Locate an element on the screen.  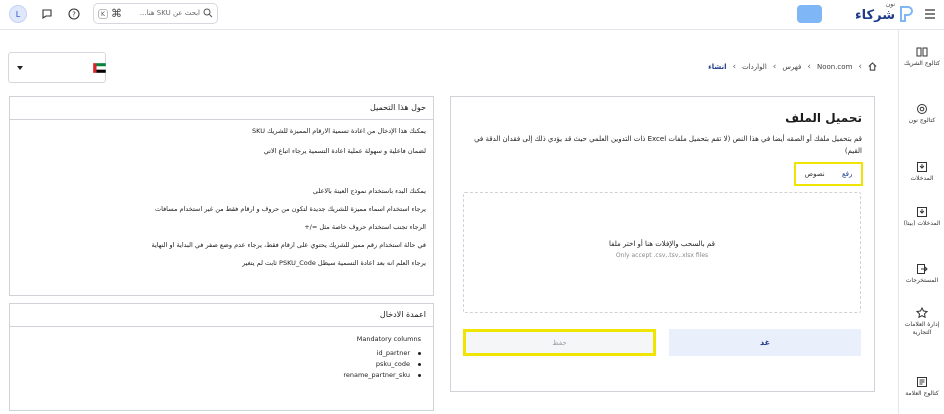
brand-icon is located at coordinates (922, 312).